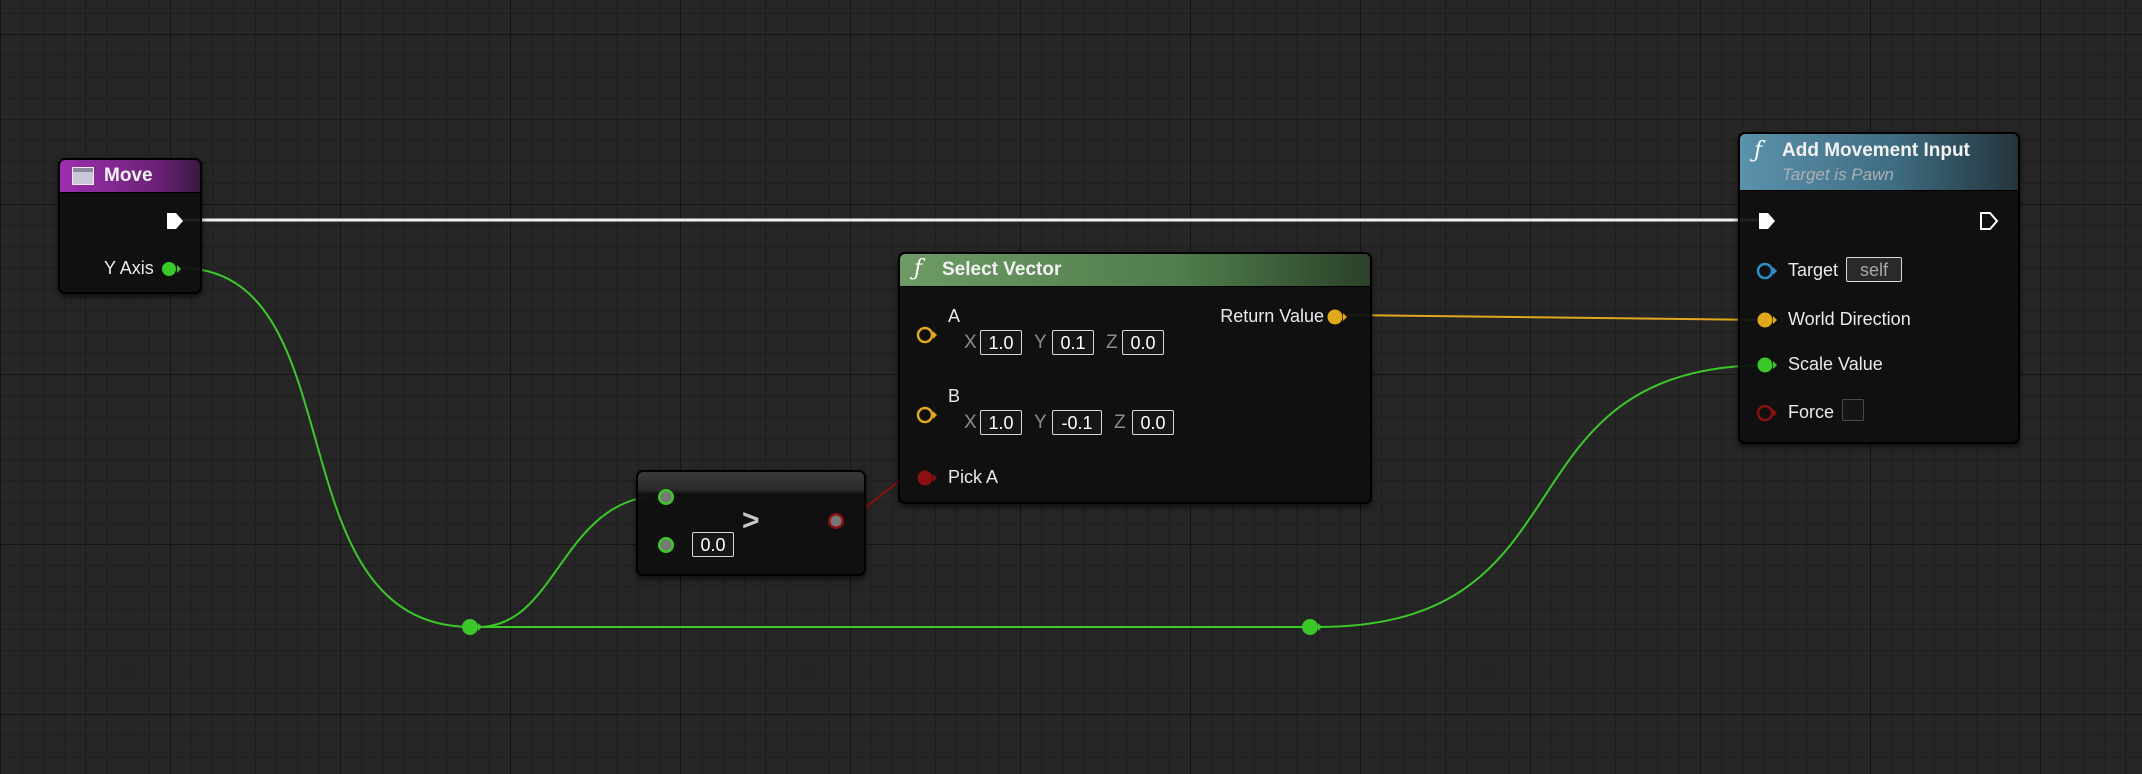  Describe the element at coordinates (970, 422) in the screenshot. I see `pin-b-x-label: X` at that location.